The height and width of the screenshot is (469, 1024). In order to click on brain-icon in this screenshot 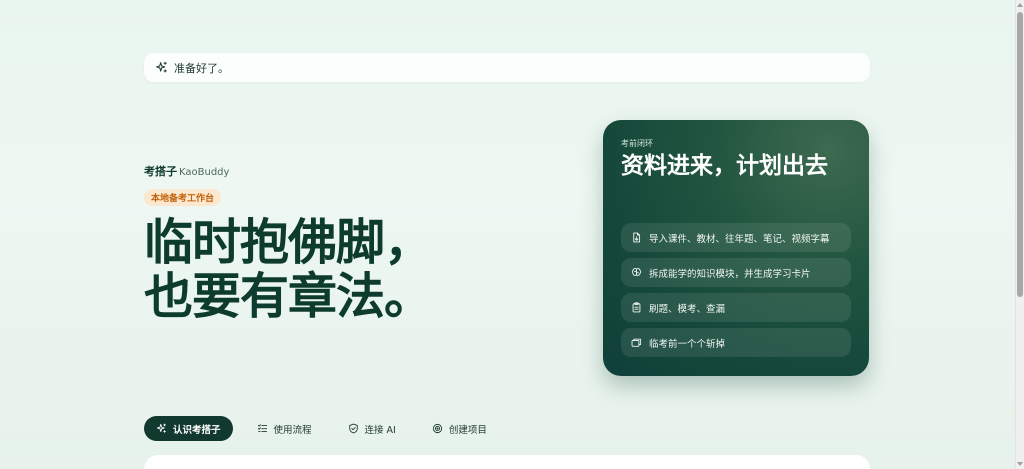, I will do `click(636, 272)`.